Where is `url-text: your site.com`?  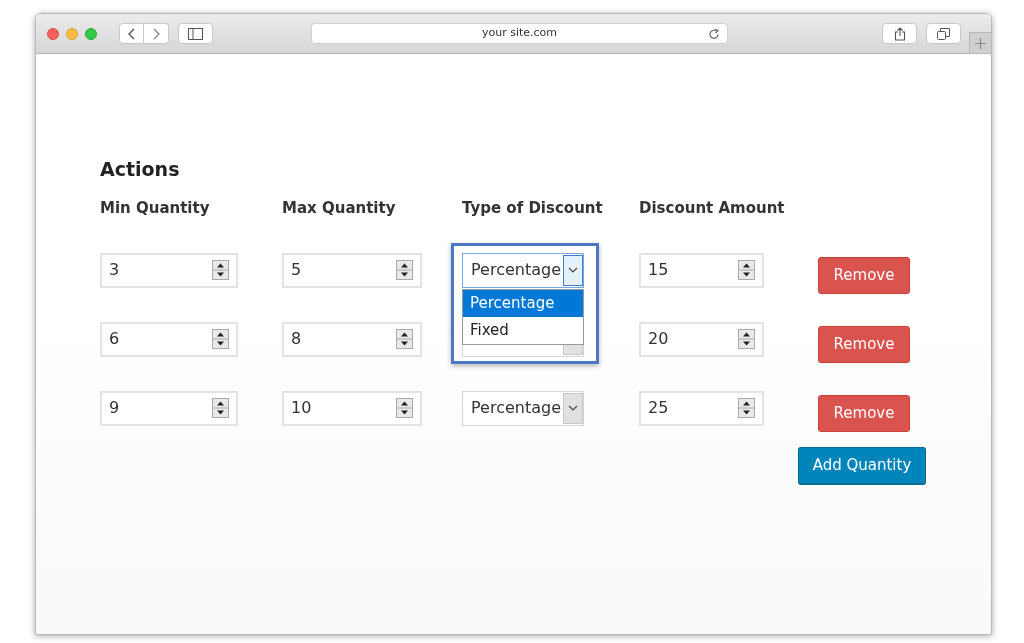 url-text: your site.com is located at coordinates (519, 33).